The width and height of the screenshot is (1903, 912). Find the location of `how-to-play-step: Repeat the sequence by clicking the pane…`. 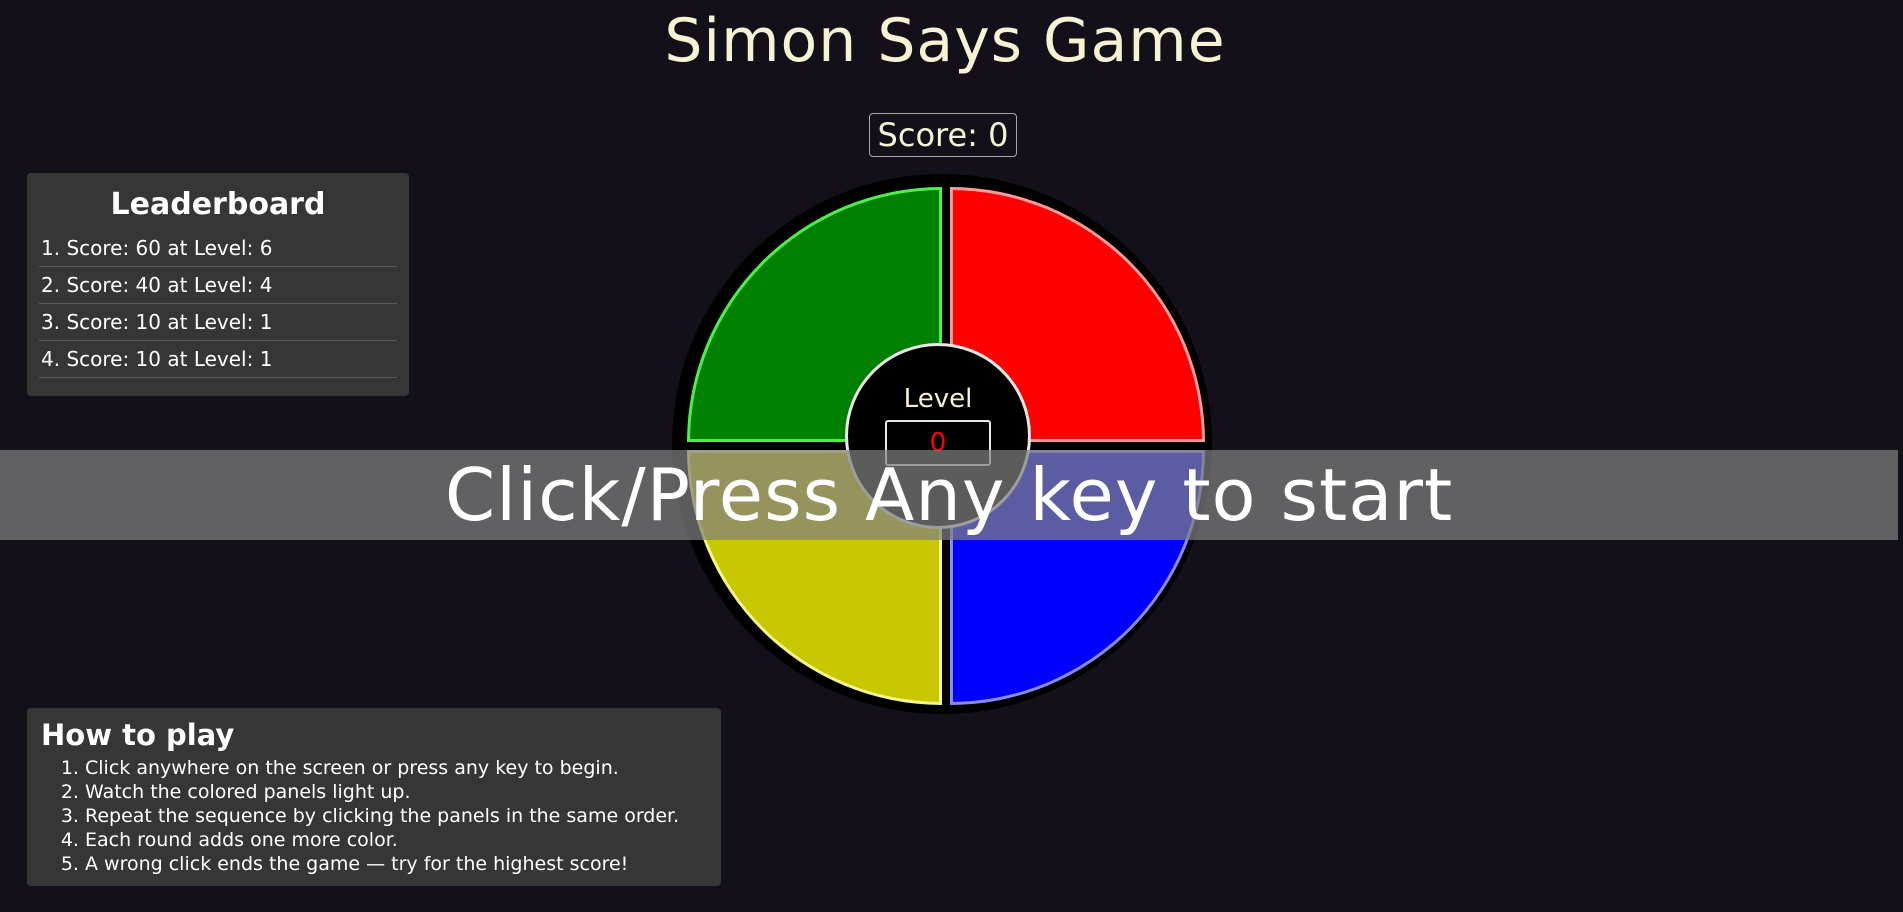

how-to-play-step: Repeat the sequence by clicking the pane… is located at coordinates (396, 816).